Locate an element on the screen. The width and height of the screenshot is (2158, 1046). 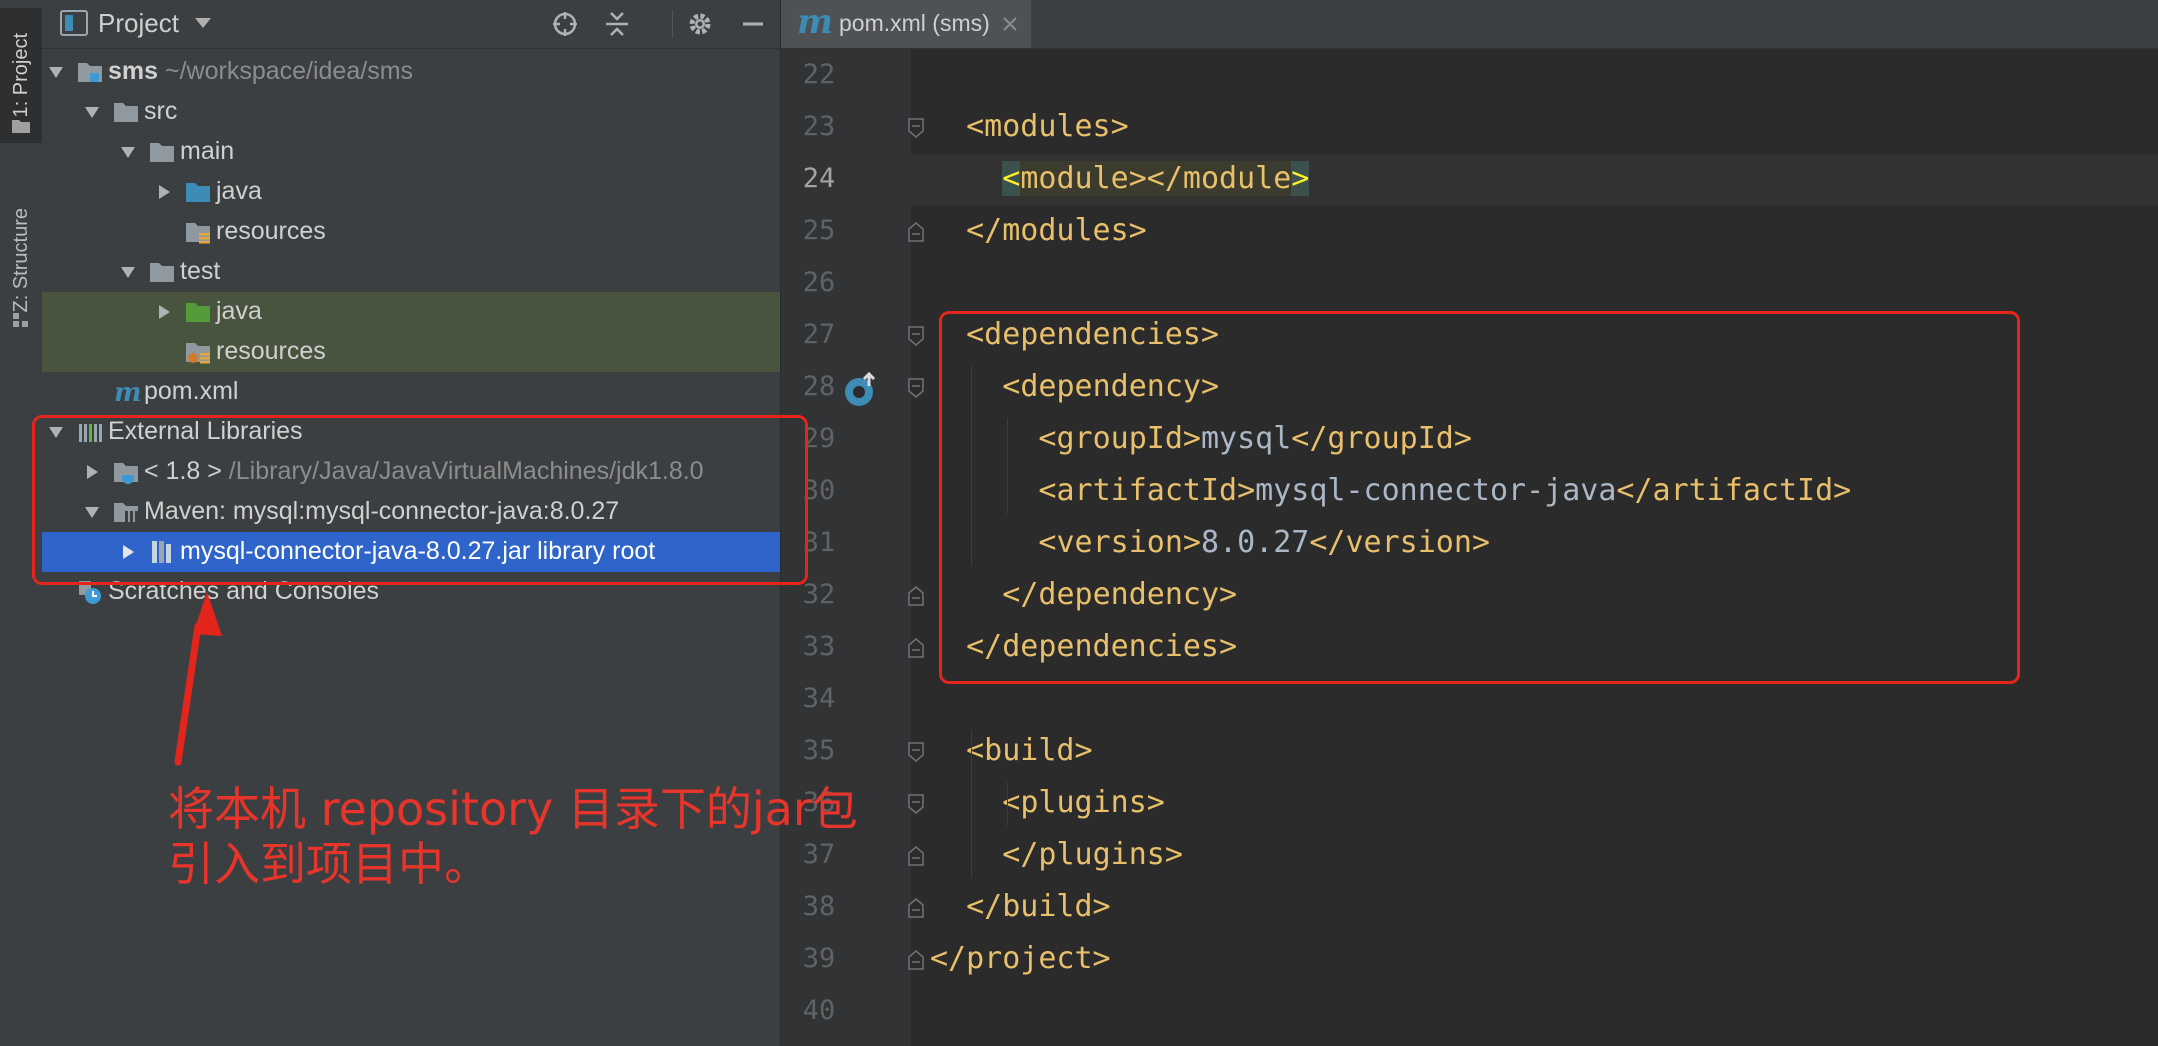
tree-row-label: pom.xml is located at coordinates (191, 391).